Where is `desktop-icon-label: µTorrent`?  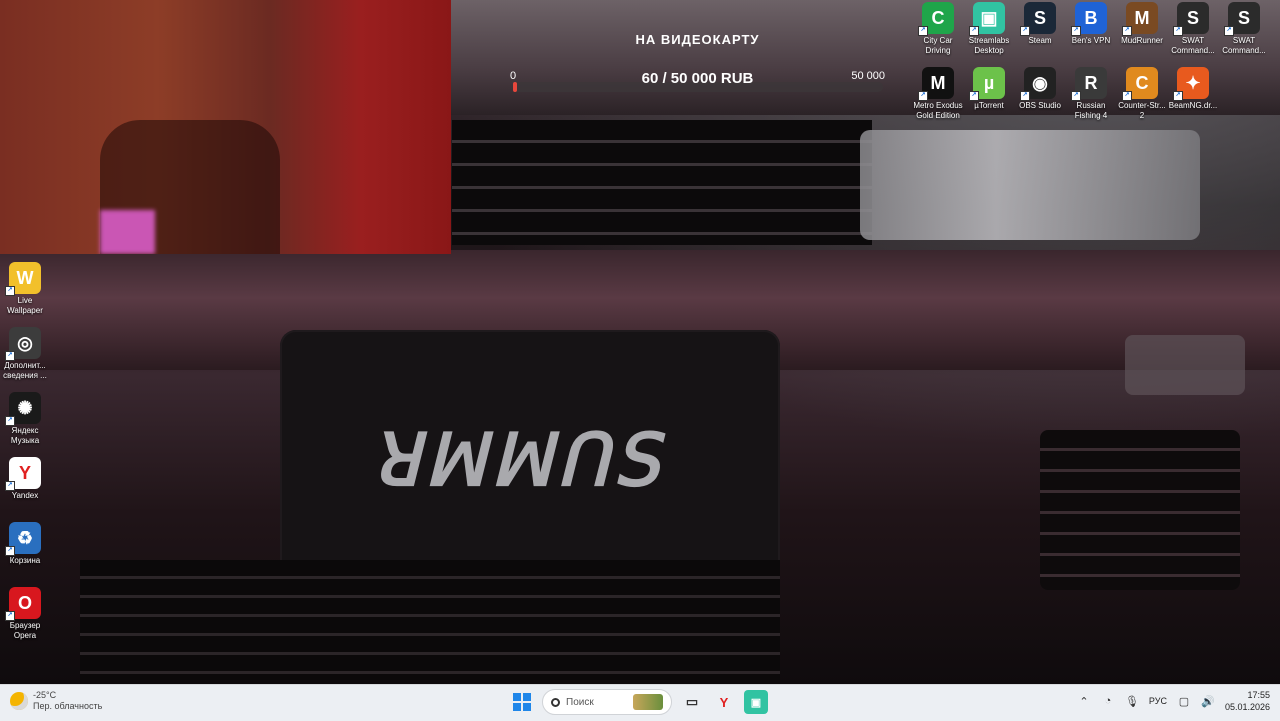 desktop-icon-label: µTorrent is located at coordinates (989, 105).